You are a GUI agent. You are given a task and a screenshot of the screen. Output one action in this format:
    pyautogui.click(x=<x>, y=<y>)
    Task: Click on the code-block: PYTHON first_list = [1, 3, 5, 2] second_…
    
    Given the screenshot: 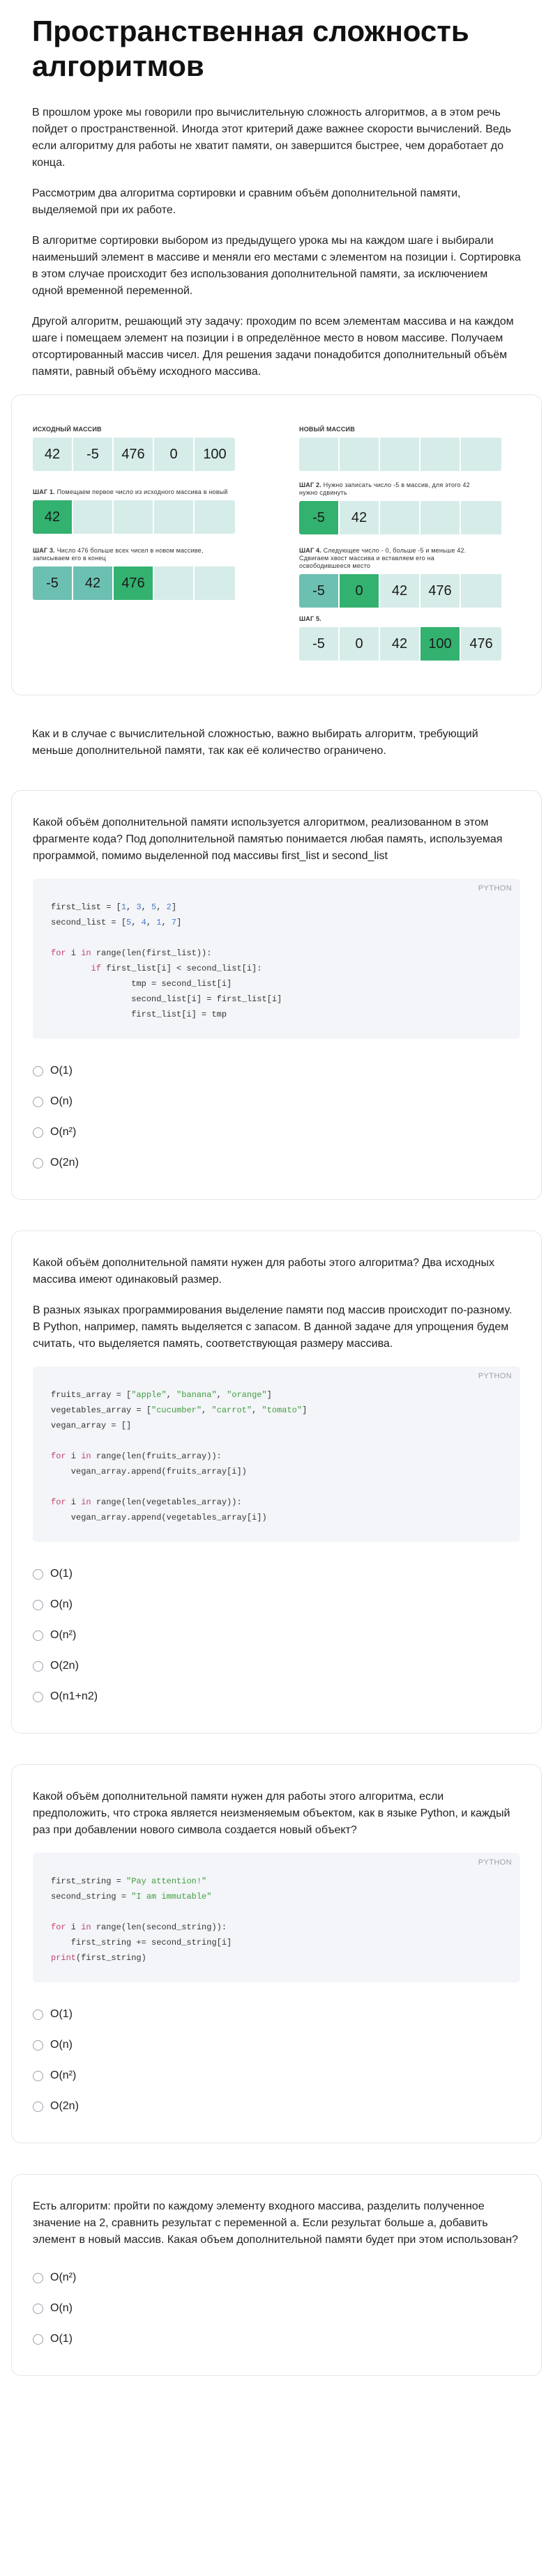 What is the action you would take?
    pyautogui.click(x=276, y=959)
    